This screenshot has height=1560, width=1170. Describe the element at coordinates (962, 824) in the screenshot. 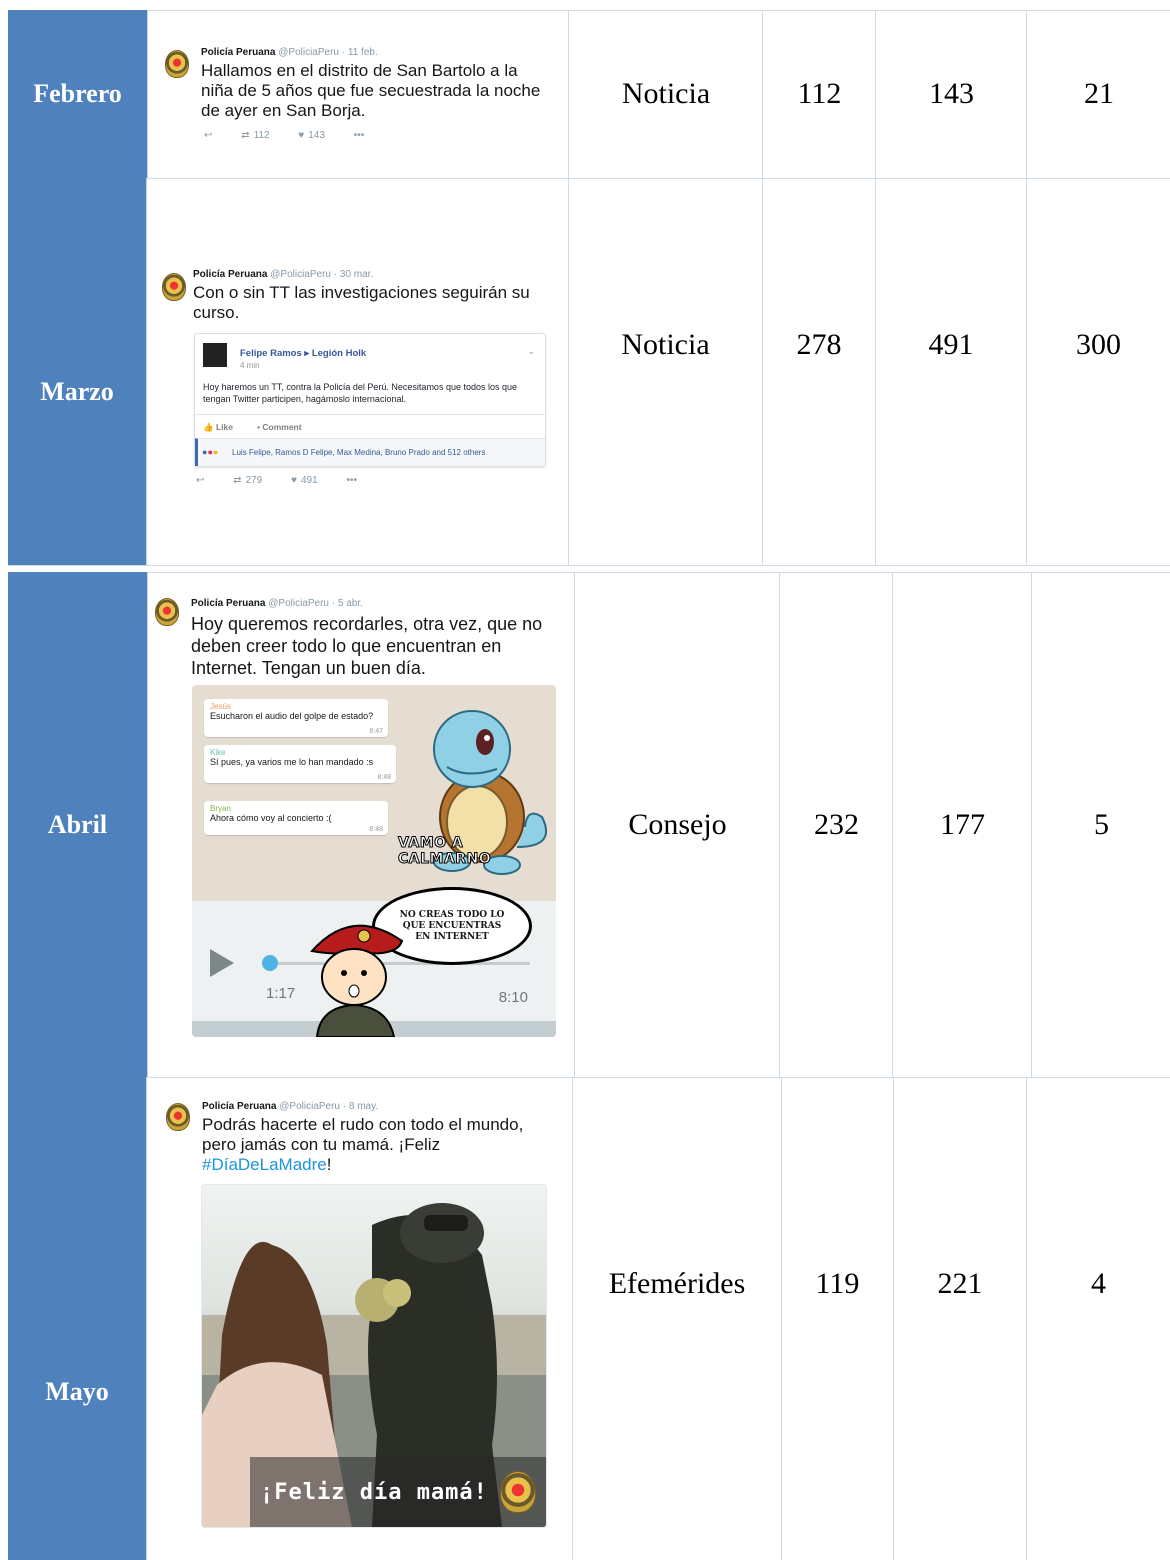

I see `value-cell: 177` at that location.